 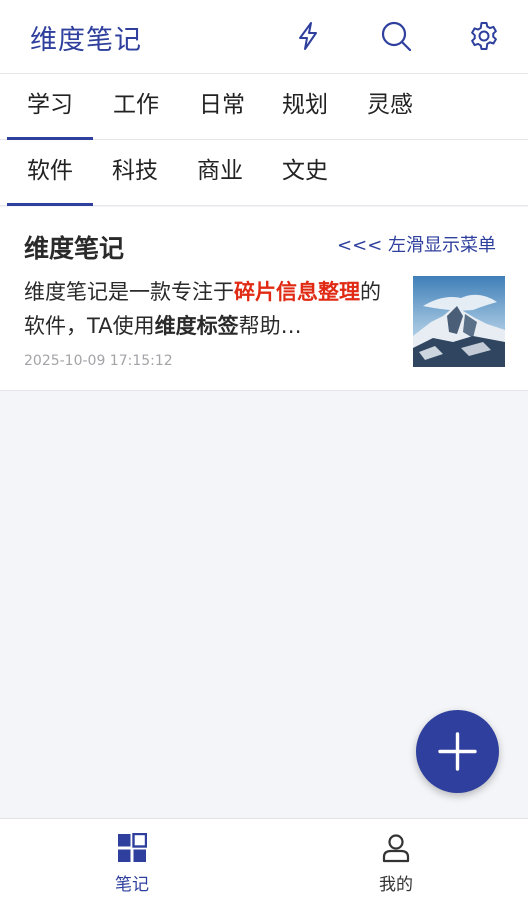 I want to click on plus-icon, so click(x=457, y=751).